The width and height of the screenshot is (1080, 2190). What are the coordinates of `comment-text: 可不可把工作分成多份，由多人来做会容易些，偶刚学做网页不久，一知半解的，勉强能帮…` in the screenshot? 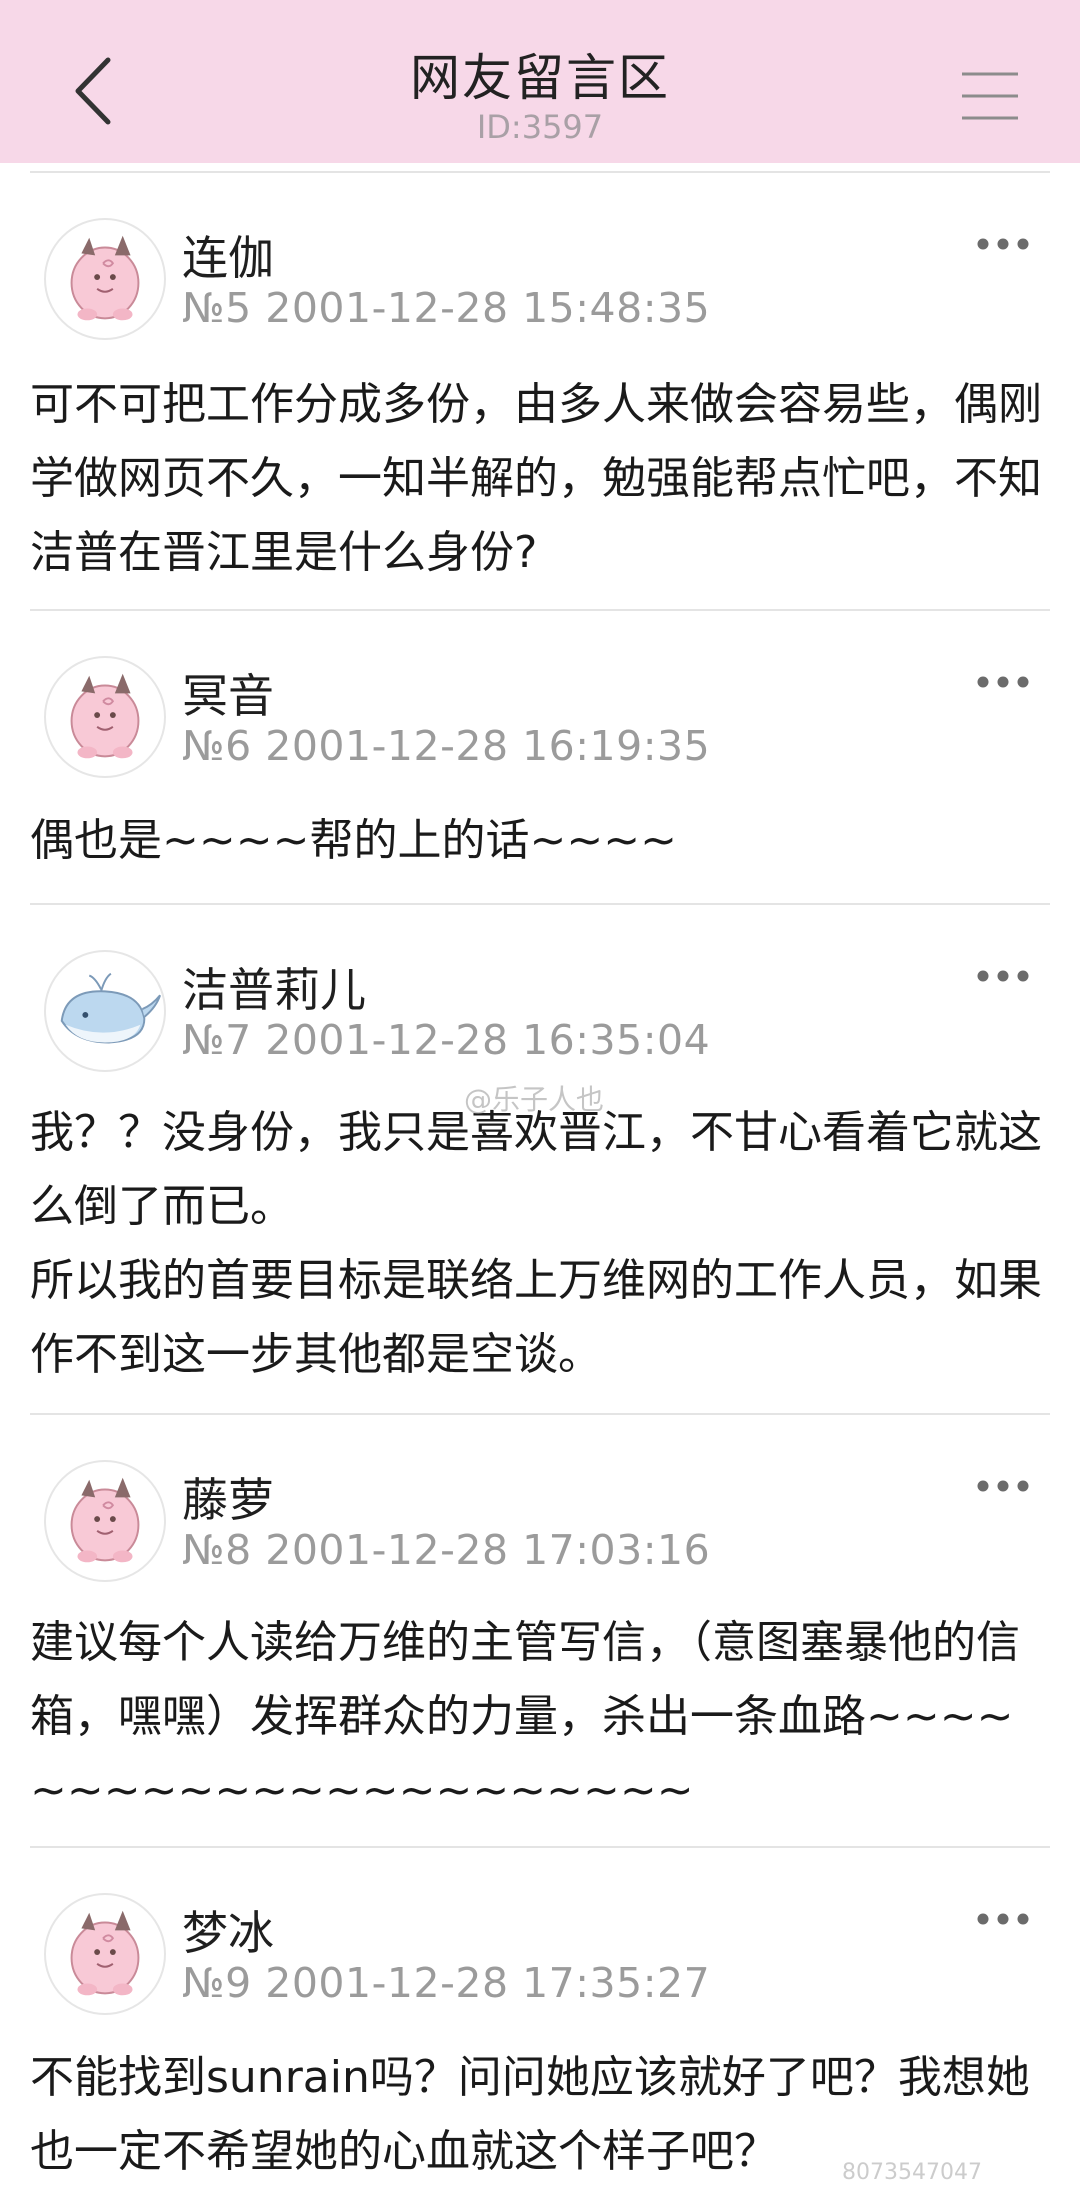 It's located at (536, 478).